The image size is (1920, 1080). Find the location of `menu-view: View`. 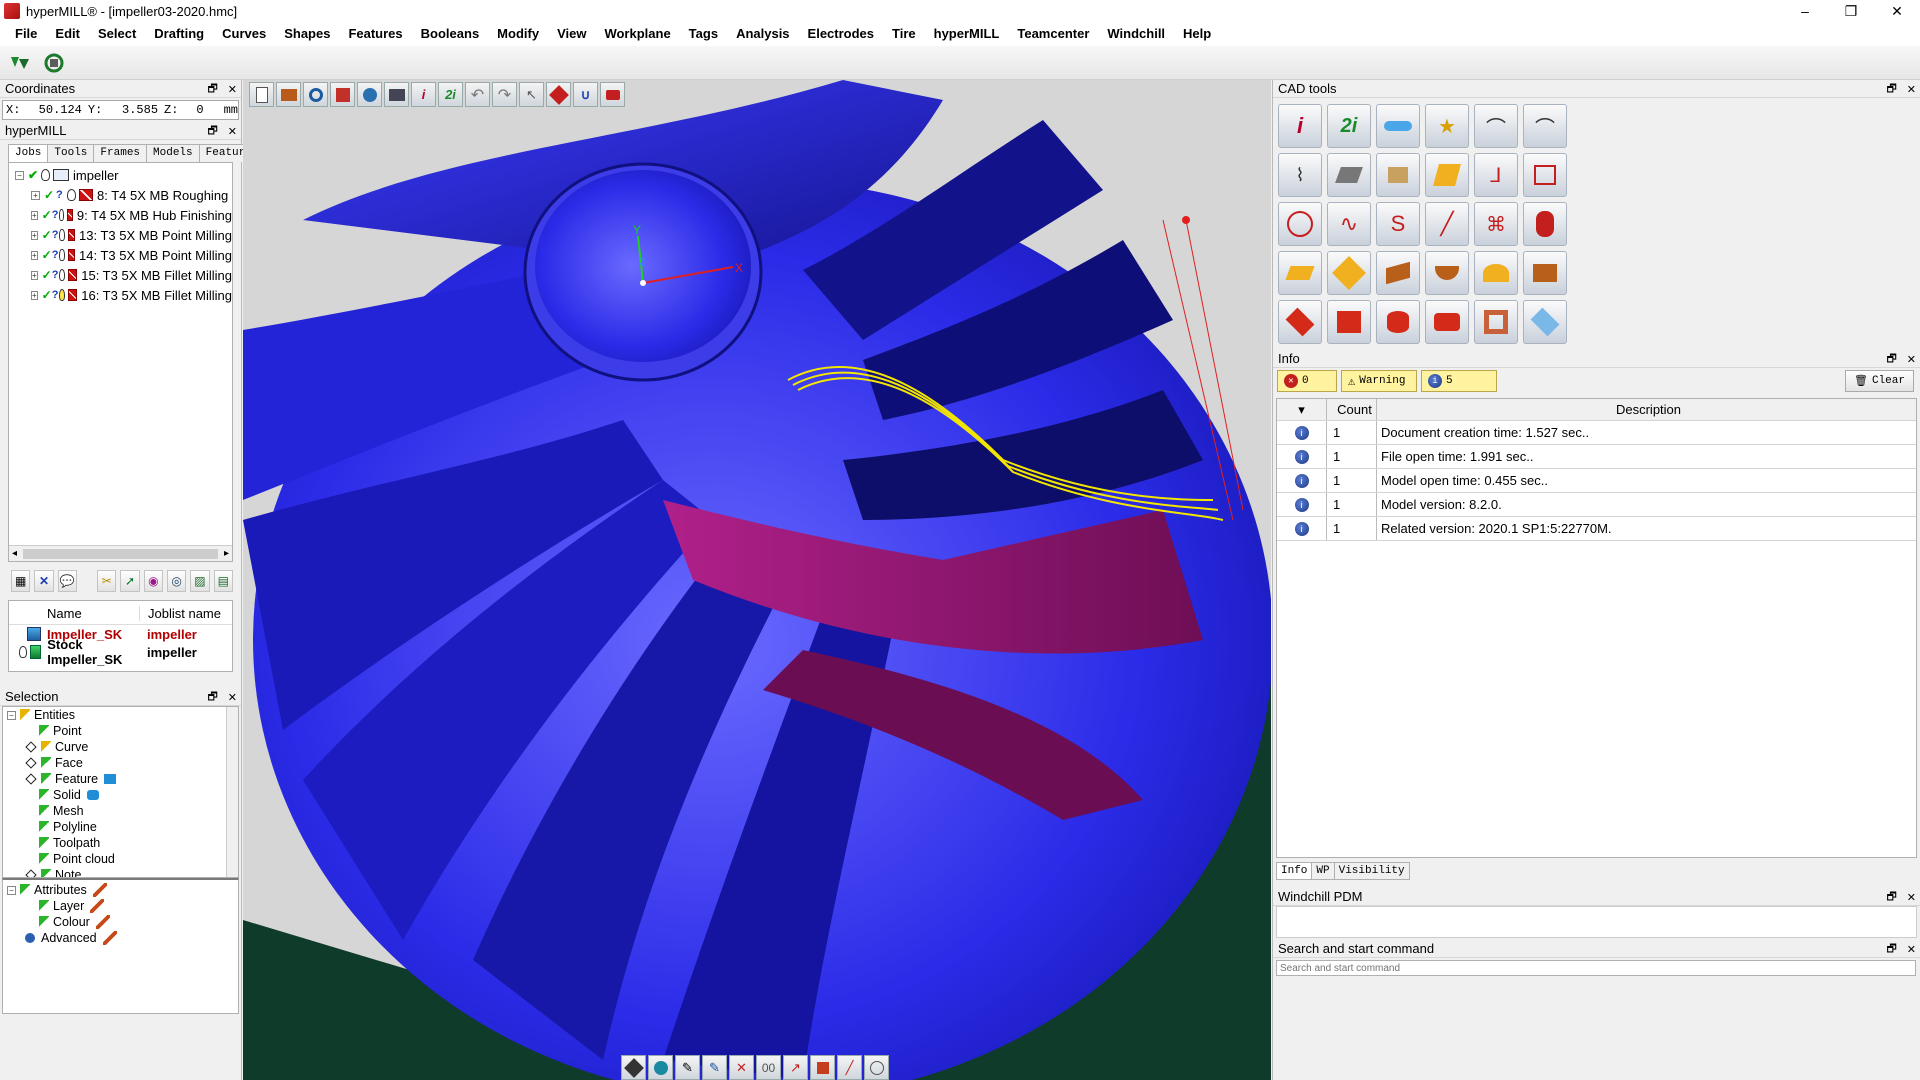

menu-view: View is located at coordinates (571, 34).